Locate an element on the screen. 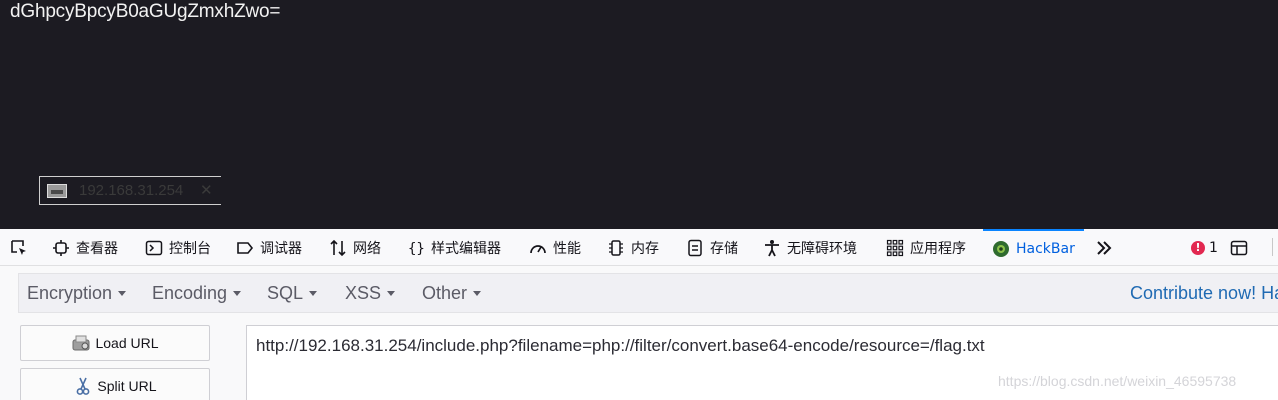 This screenshot has width=1278, height=400. tooltip-label: 192.168.31.254 is located at coordinates (131, 190).